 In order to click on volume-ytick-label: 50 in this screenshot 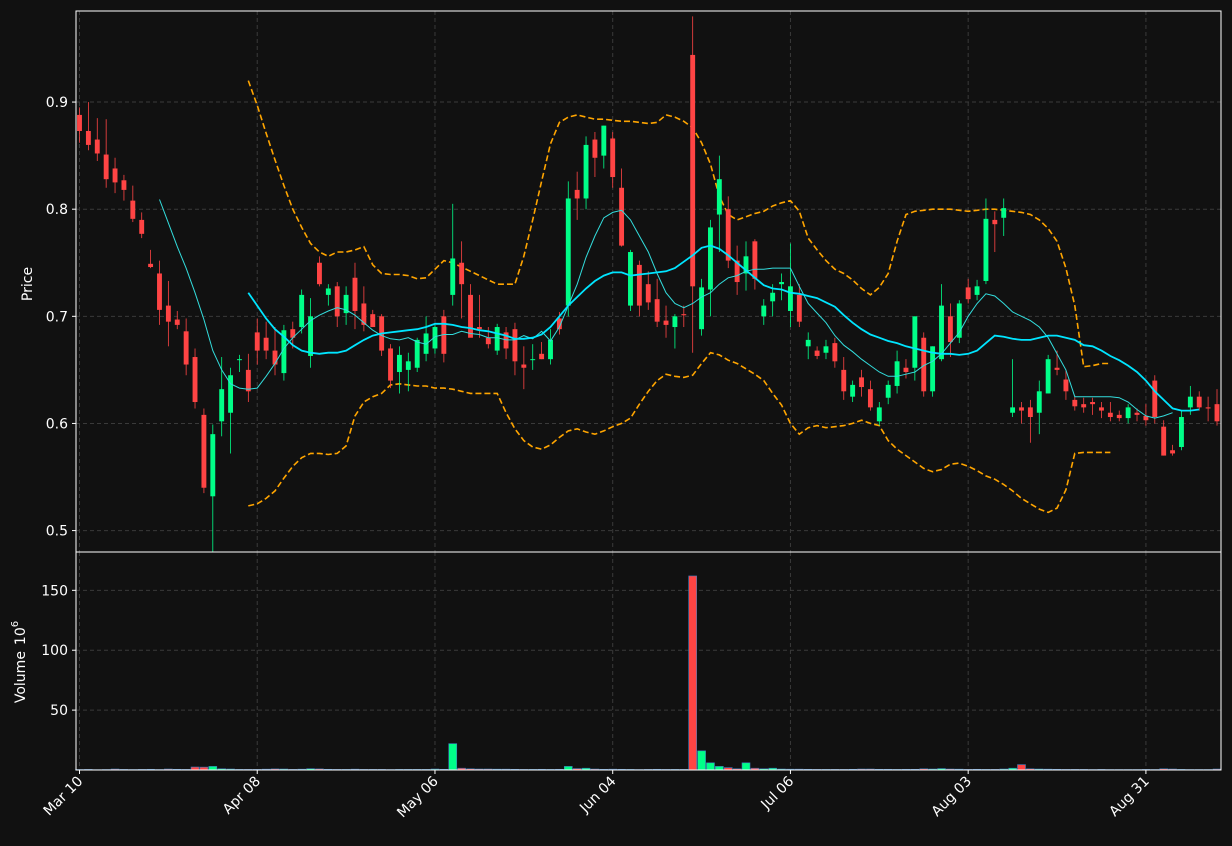, I will do `click(59, 711)`.